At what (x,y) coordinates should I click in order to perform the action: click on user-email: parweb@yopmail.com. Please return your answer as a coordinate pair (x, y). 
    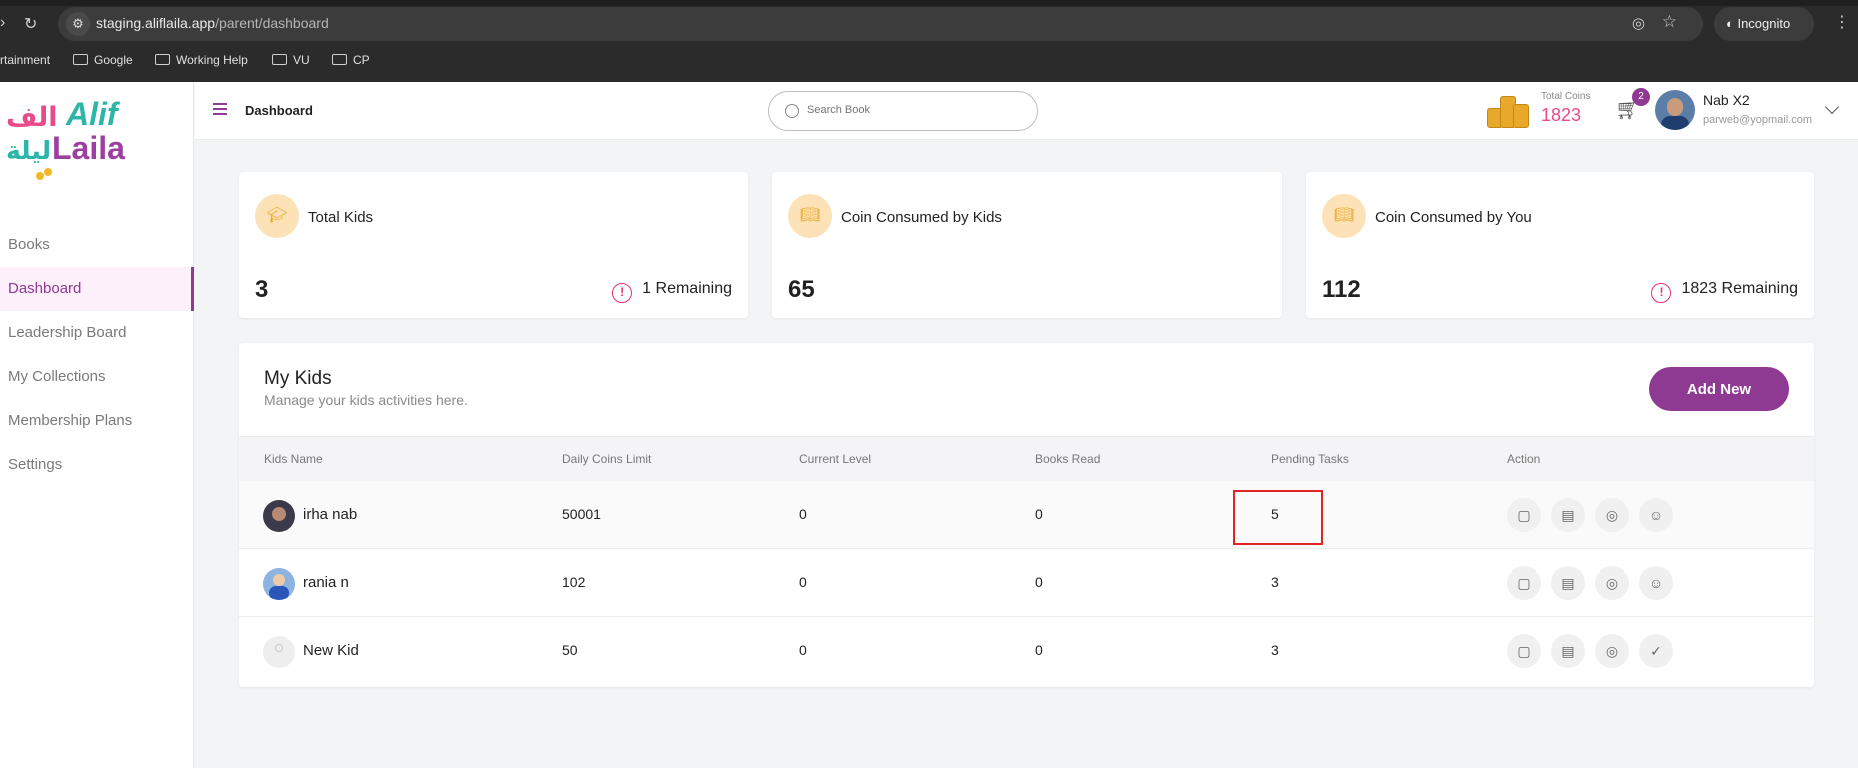
    Looking at the image, I should click on (1757, 120).